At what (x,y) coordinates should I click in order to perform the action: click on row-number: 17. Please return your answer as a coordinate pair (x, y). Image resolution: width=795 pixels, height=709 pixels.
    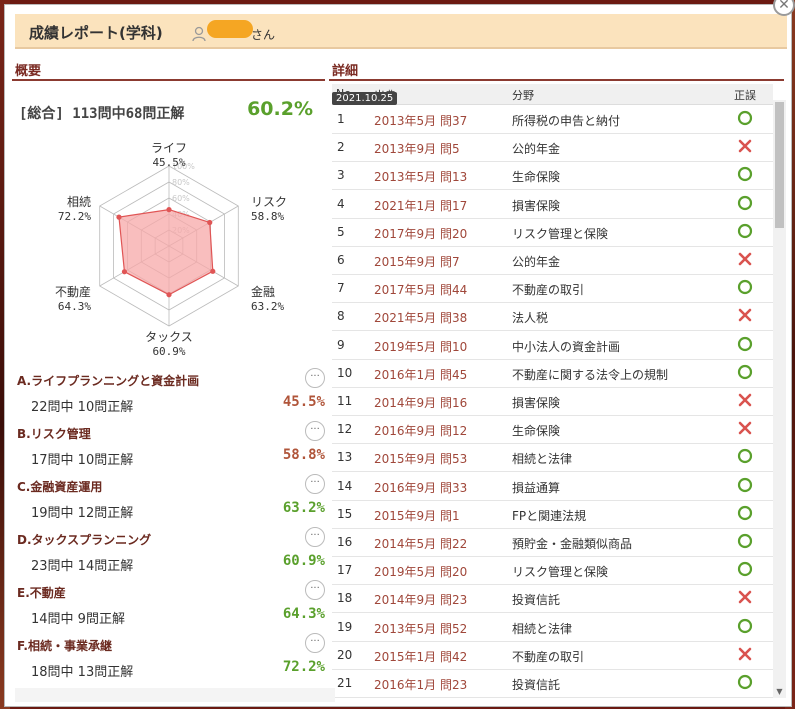
    Looking at the image, I should click on (345, 570).